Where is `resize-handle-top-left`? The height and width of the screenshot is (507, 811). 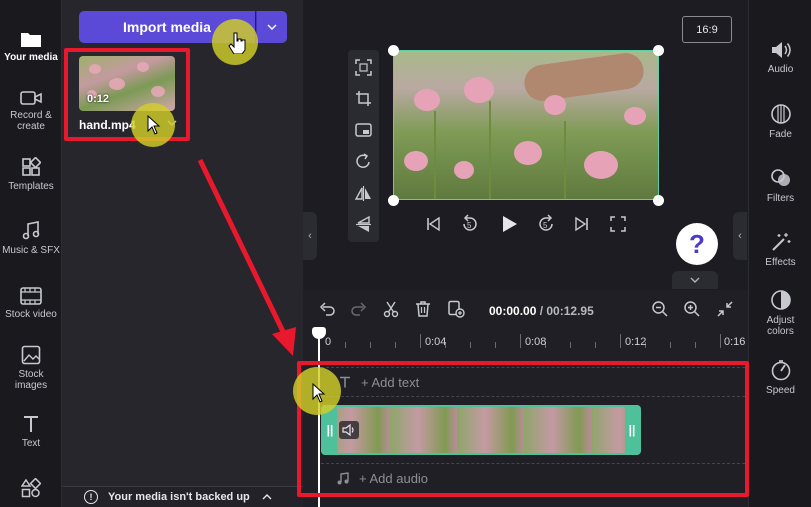 resize-handle-top-left is located at coordinates (393, 50).